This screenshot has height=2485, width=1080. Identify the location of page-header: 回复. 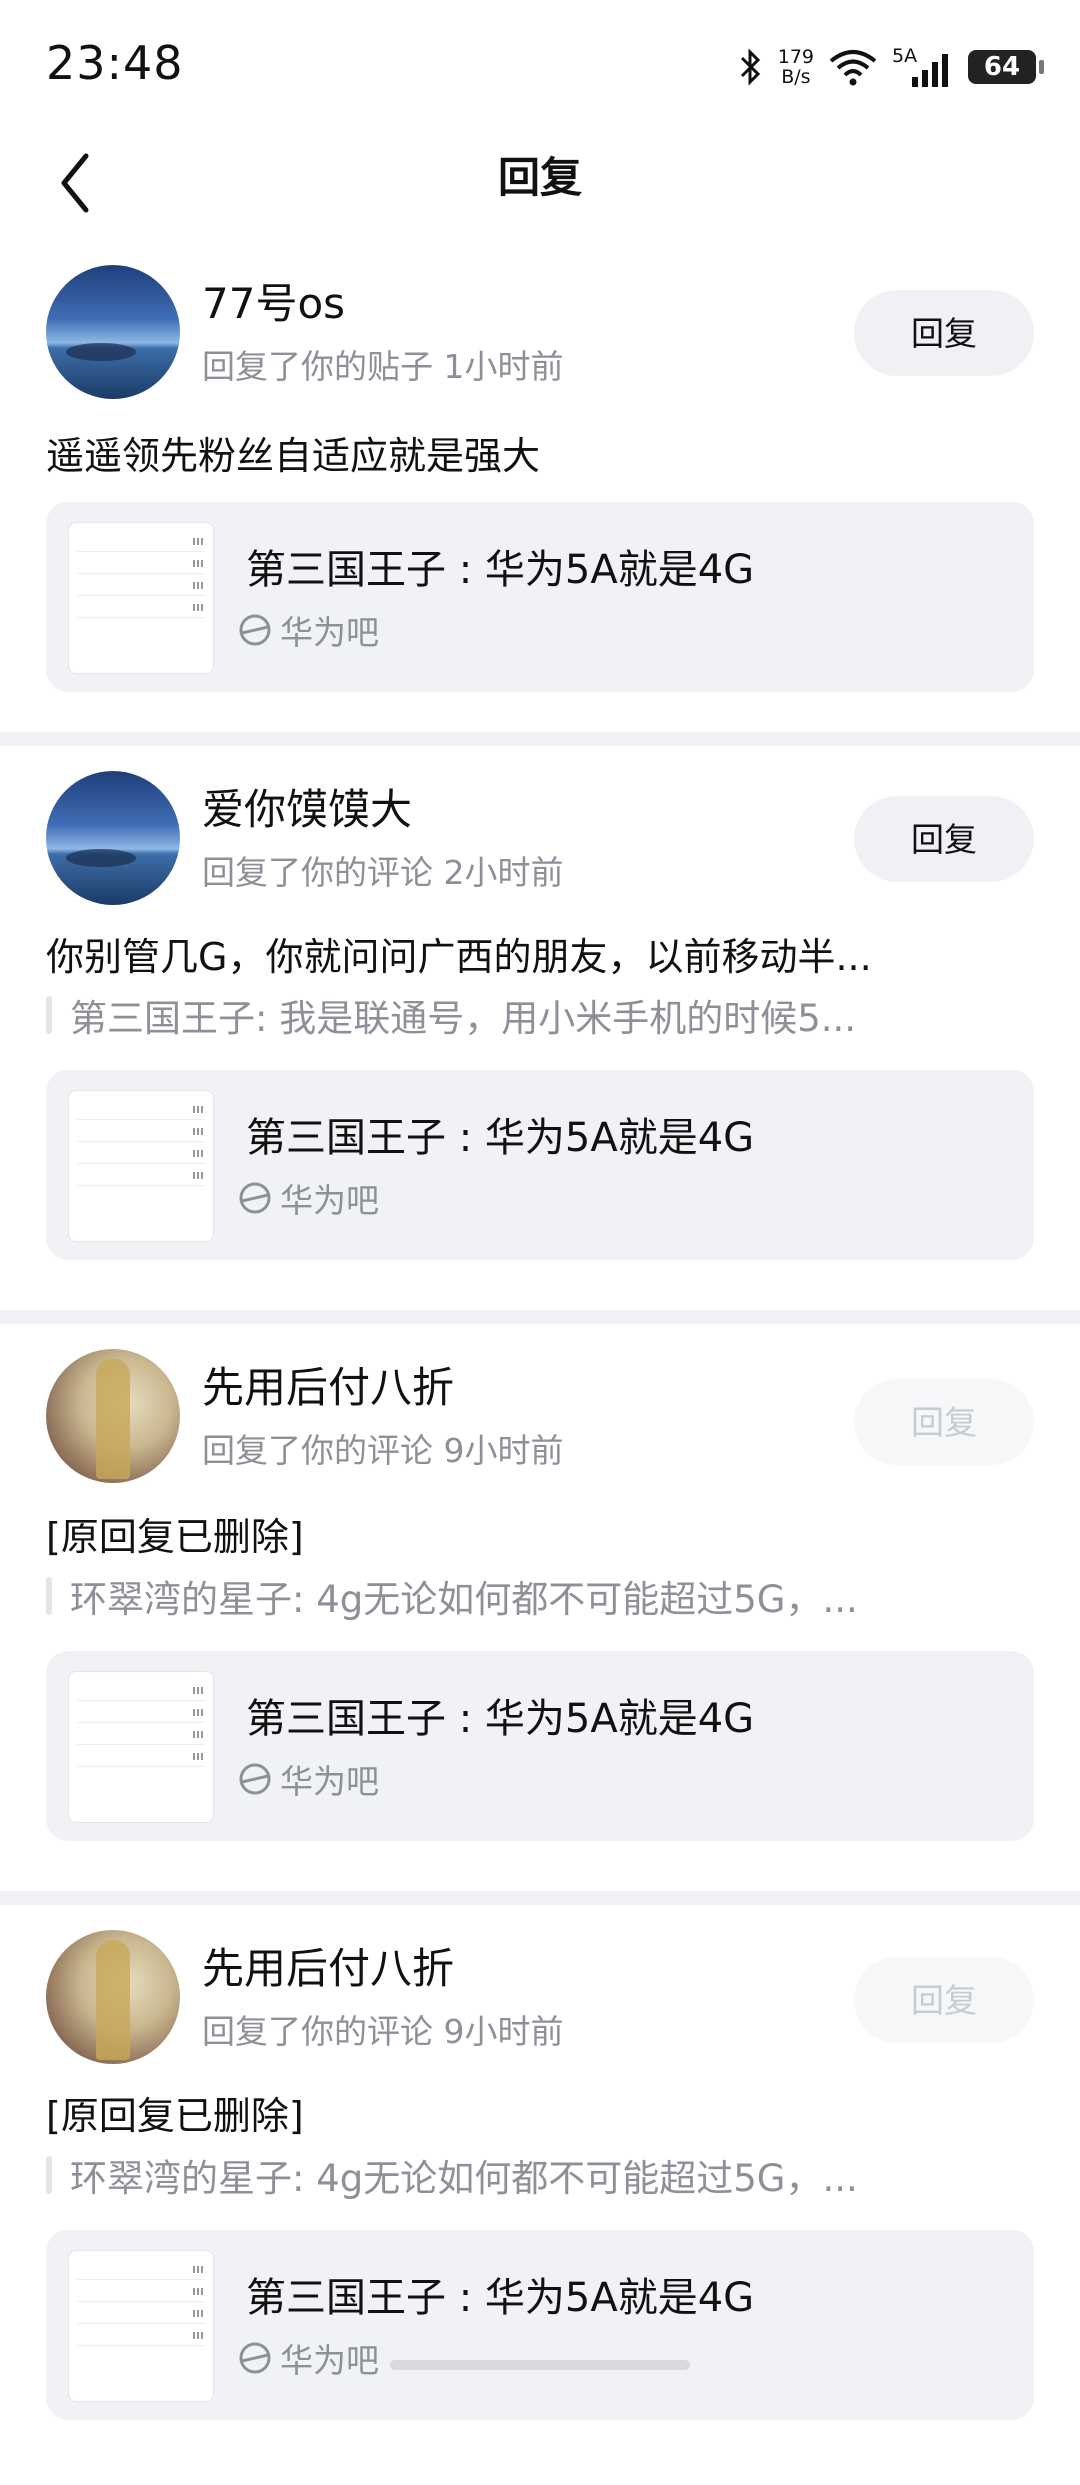
(540, 185).